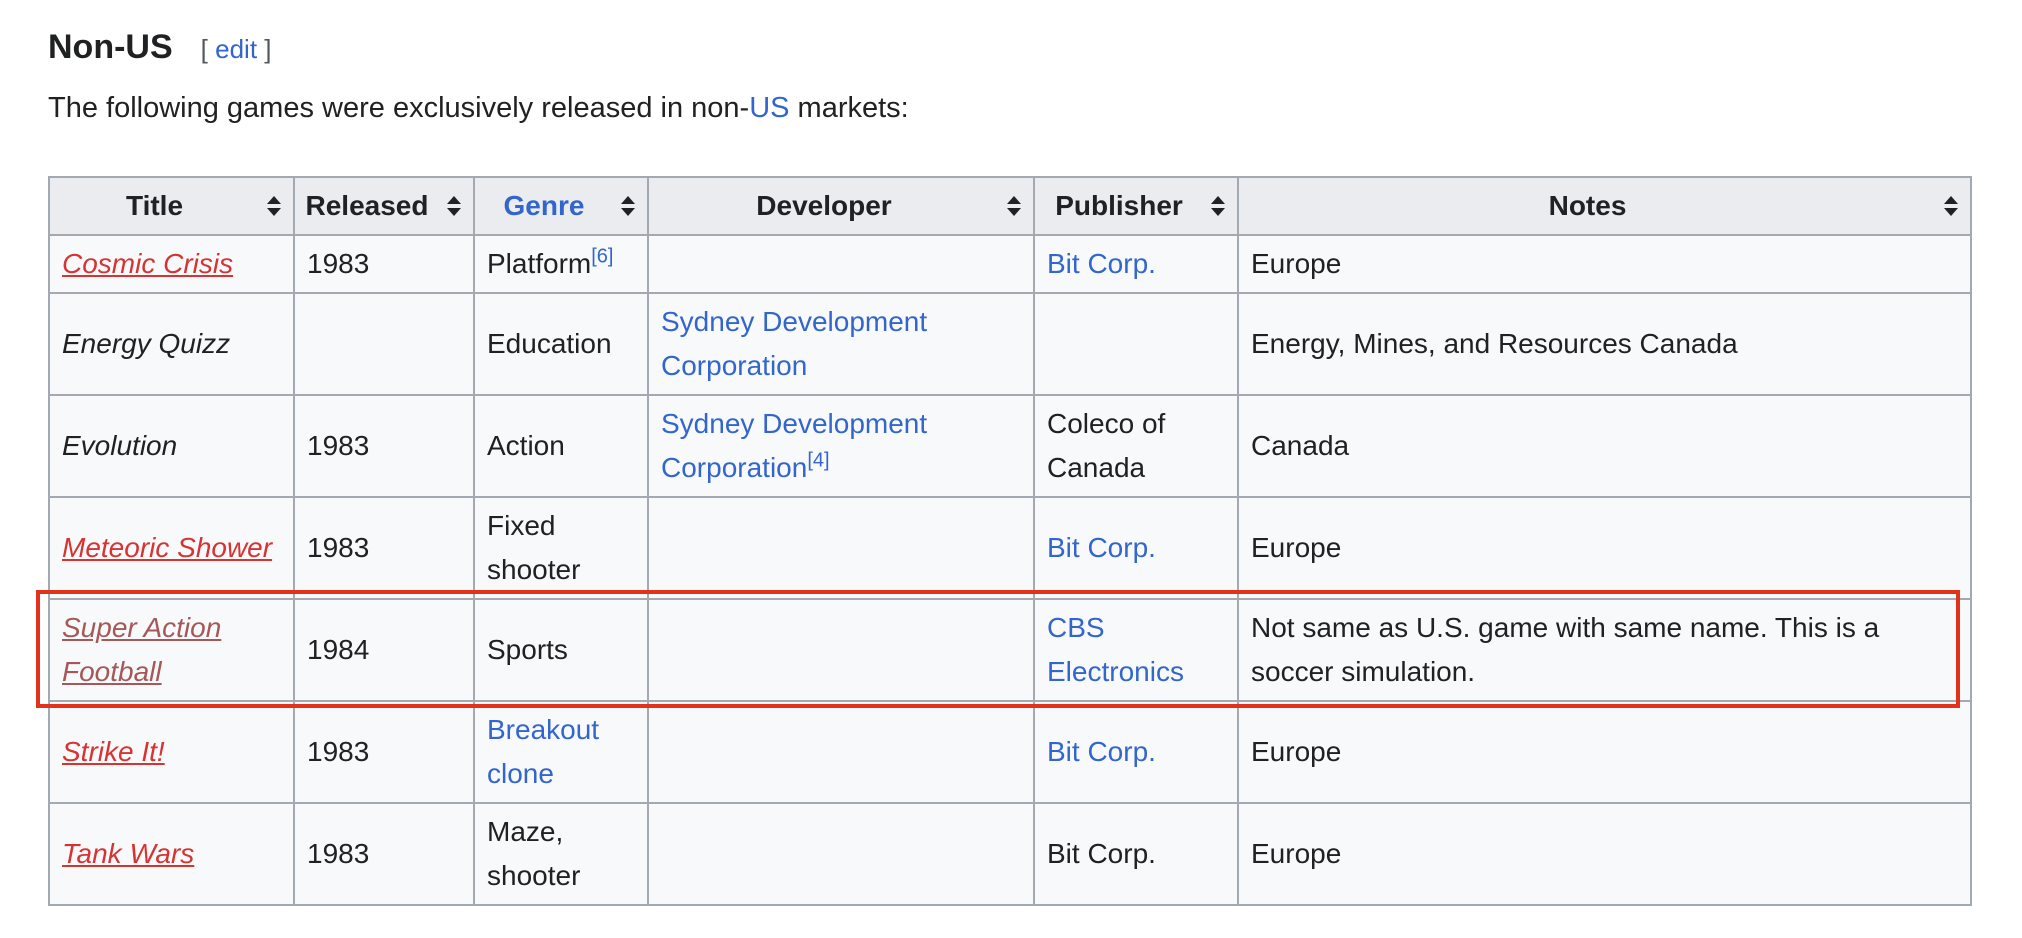 This screenshot has height=938, width=2022. What do you see at coordinates (544, 205) in the screenshot?
I see `header-genre-link: Genre` at bounding box center [544, 205].